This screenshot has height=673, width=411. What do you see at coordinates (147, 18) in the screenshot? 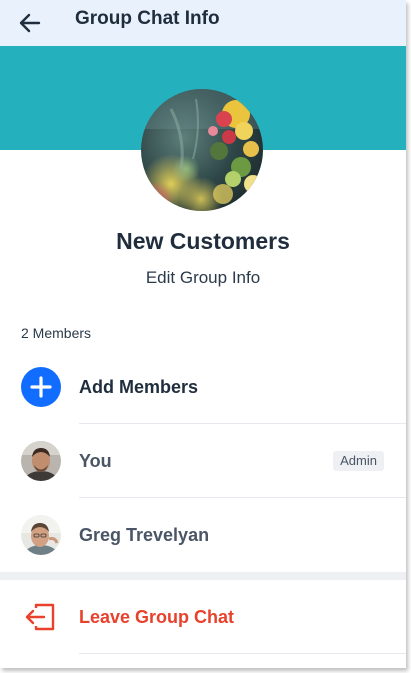
I see `page-title: Group Chat Info` at bounding box center [147, 18].